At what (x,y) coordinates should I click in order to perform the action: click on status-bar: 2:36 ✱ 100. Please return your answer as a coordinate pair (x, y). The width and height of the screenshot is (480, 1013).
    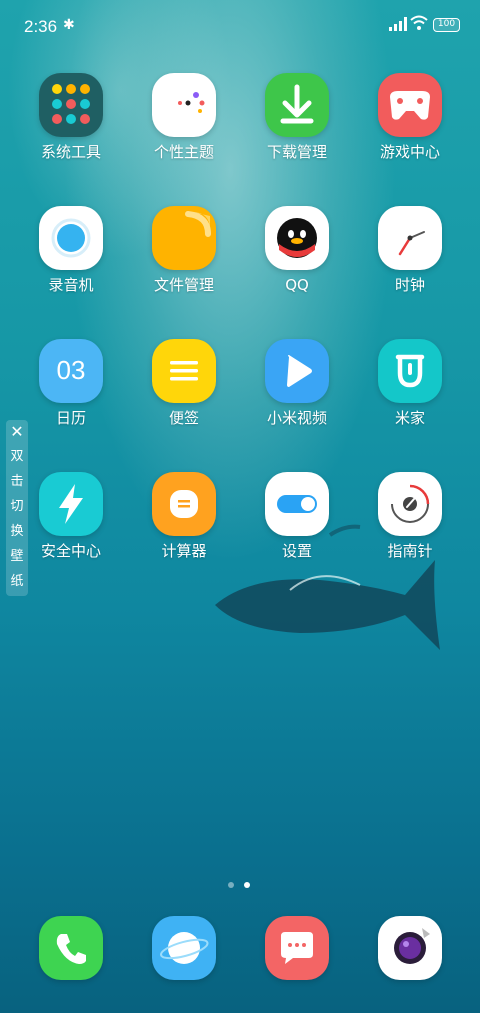
    Looking at the image, I should click on (240, 26).